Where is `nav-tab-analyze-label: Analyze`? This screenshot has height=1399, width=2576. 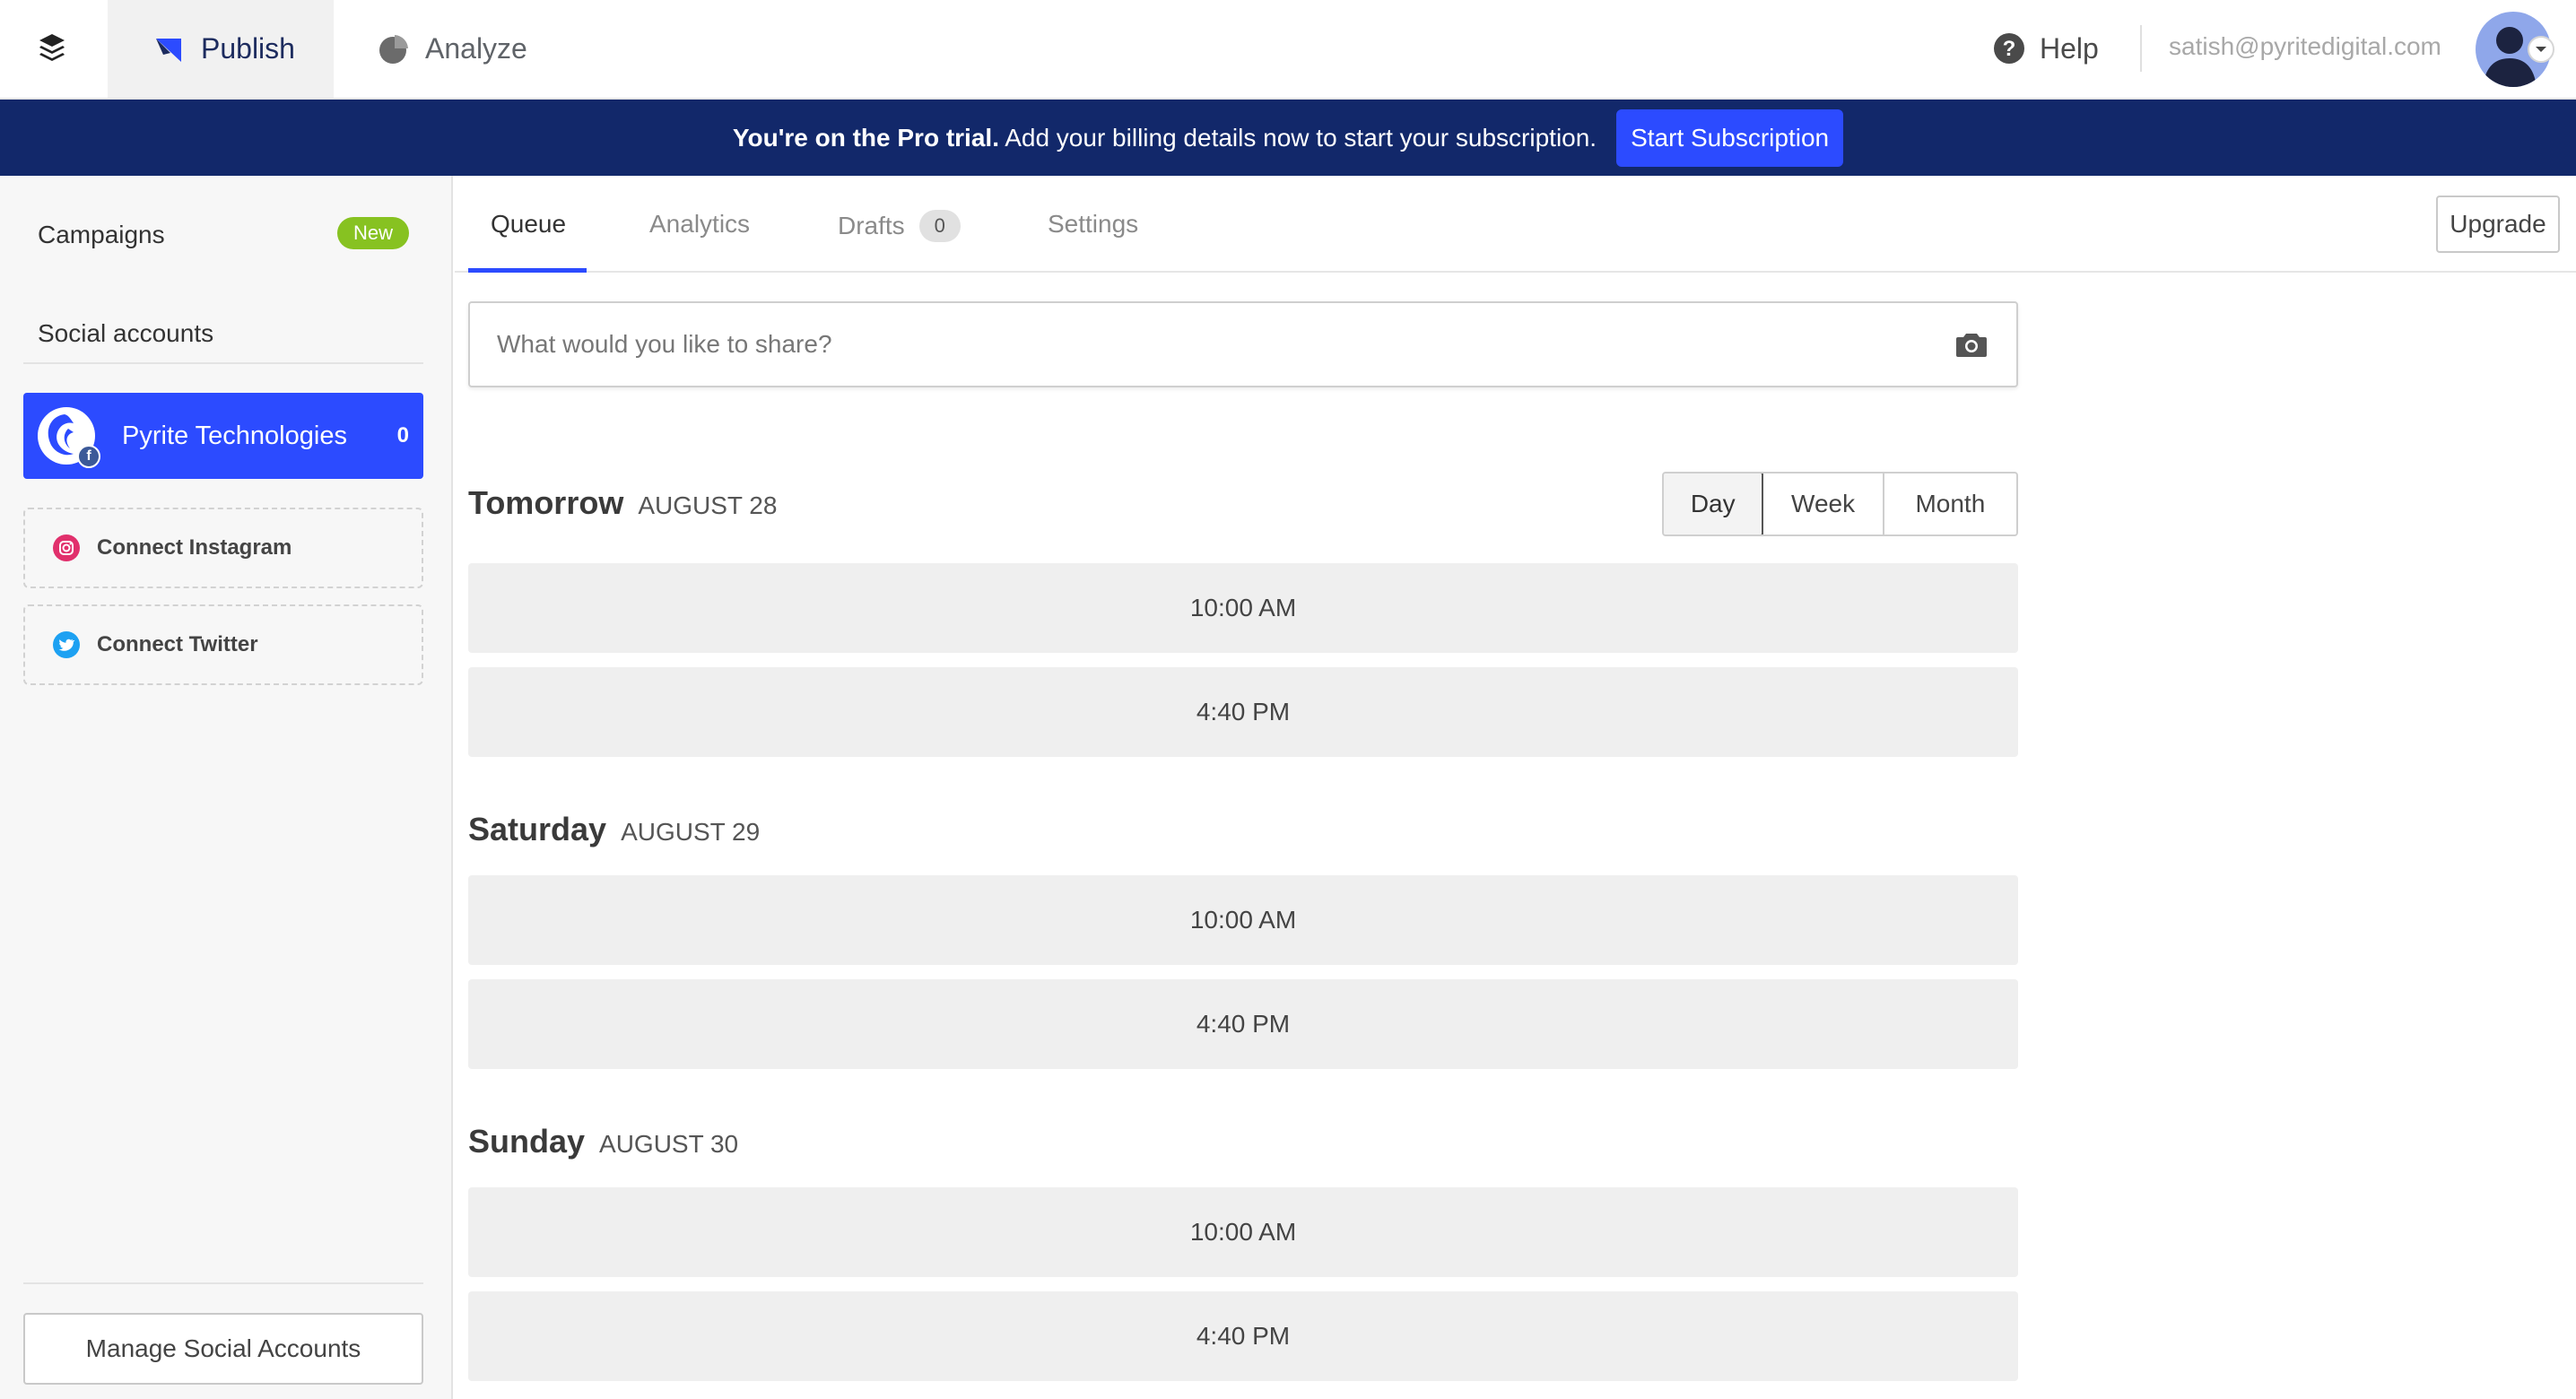
nav-tab-analyze-label: Analyze is located at coordinates (476, 49).